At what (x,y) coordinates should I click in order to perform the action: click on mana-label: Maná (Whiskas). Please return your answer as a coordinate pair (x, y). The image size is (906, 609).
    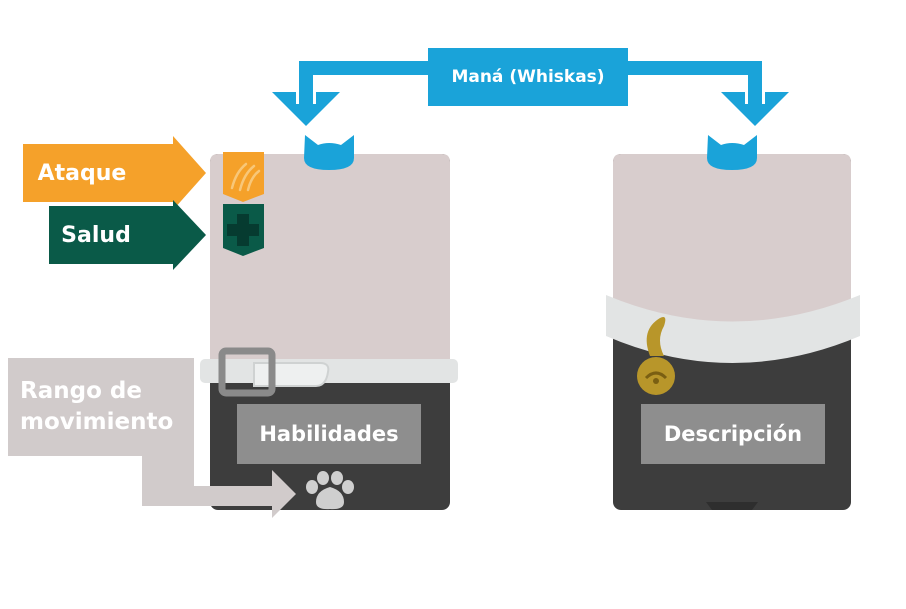
    Looking at the image, I should click on (528, 77).